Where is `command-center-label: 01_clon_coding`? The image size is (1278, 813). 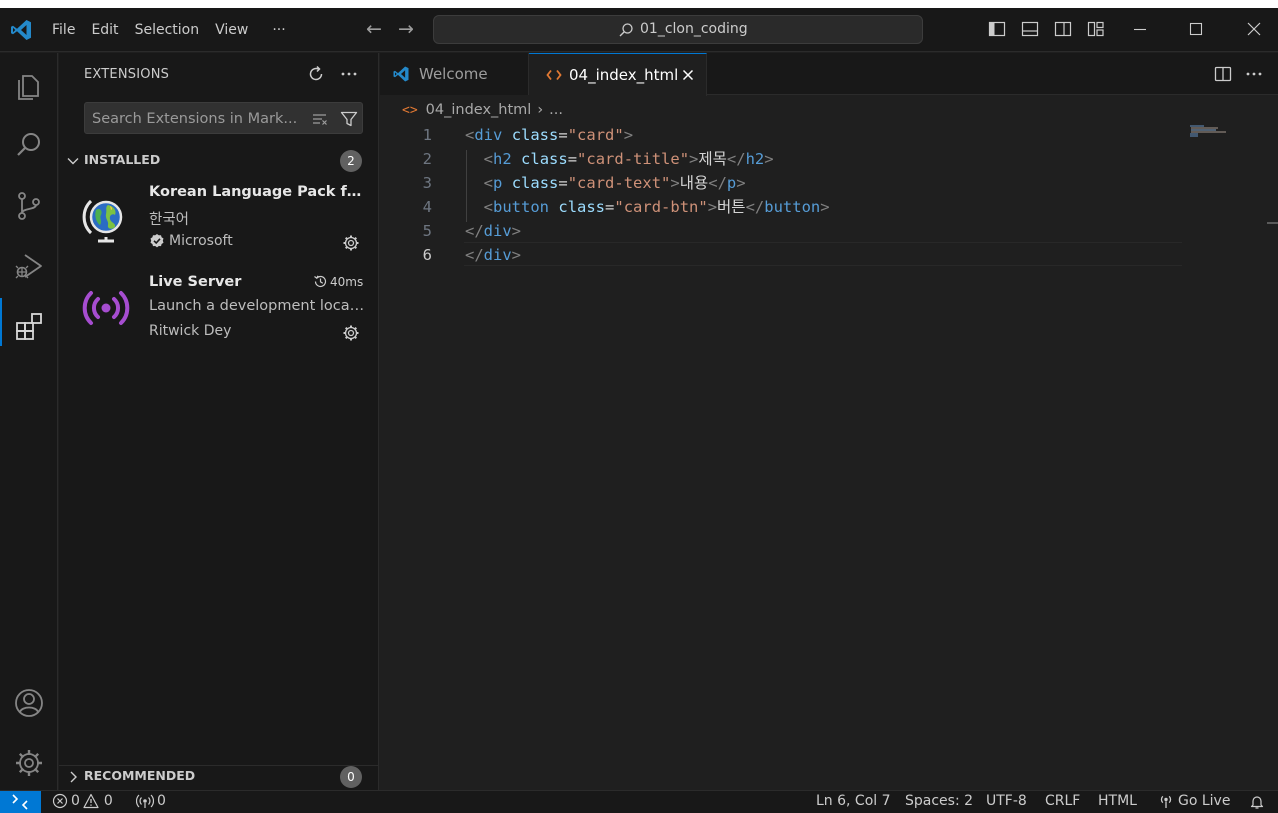 command-center-label: 01_clon_coding is located at coordinates (694, 29).